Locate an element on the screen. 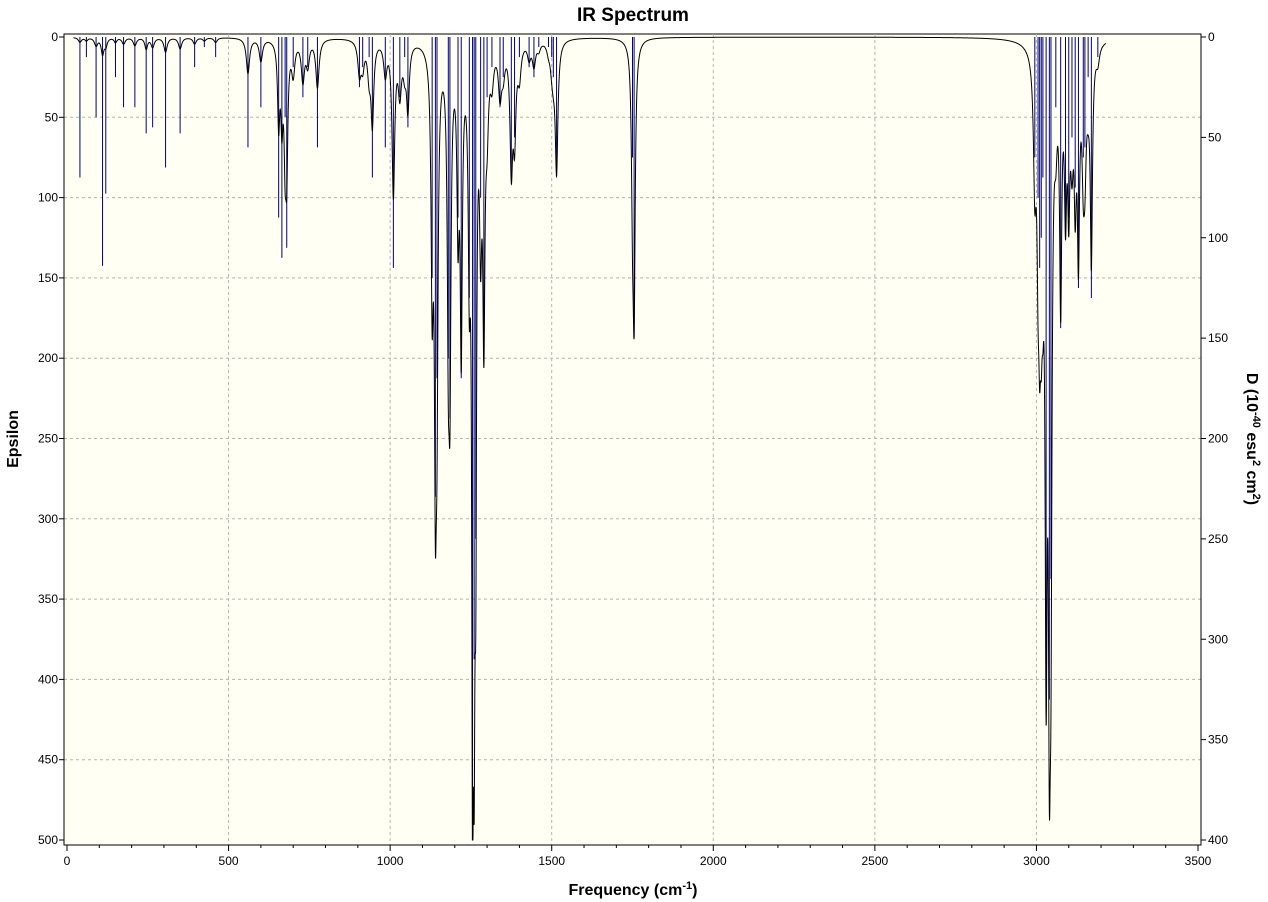  x-tick-label: 3500 is located at coordinates (1198, 861).